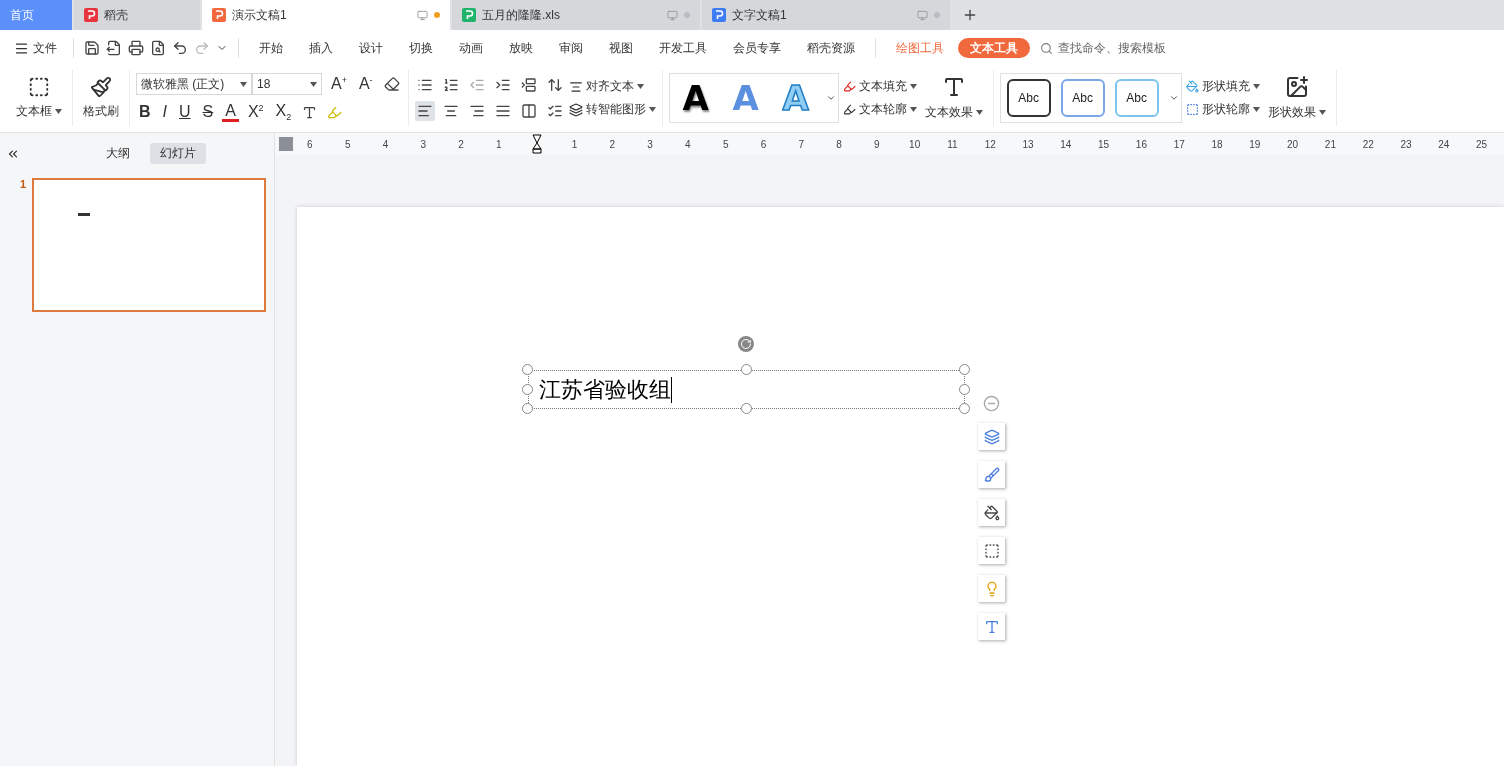 Image resolution: width=1504 pixels, height=766 pixels. What do you see at coordinates (991, 512) in the screenshot?
I see `fill-button` at bounding box center [991, 512].